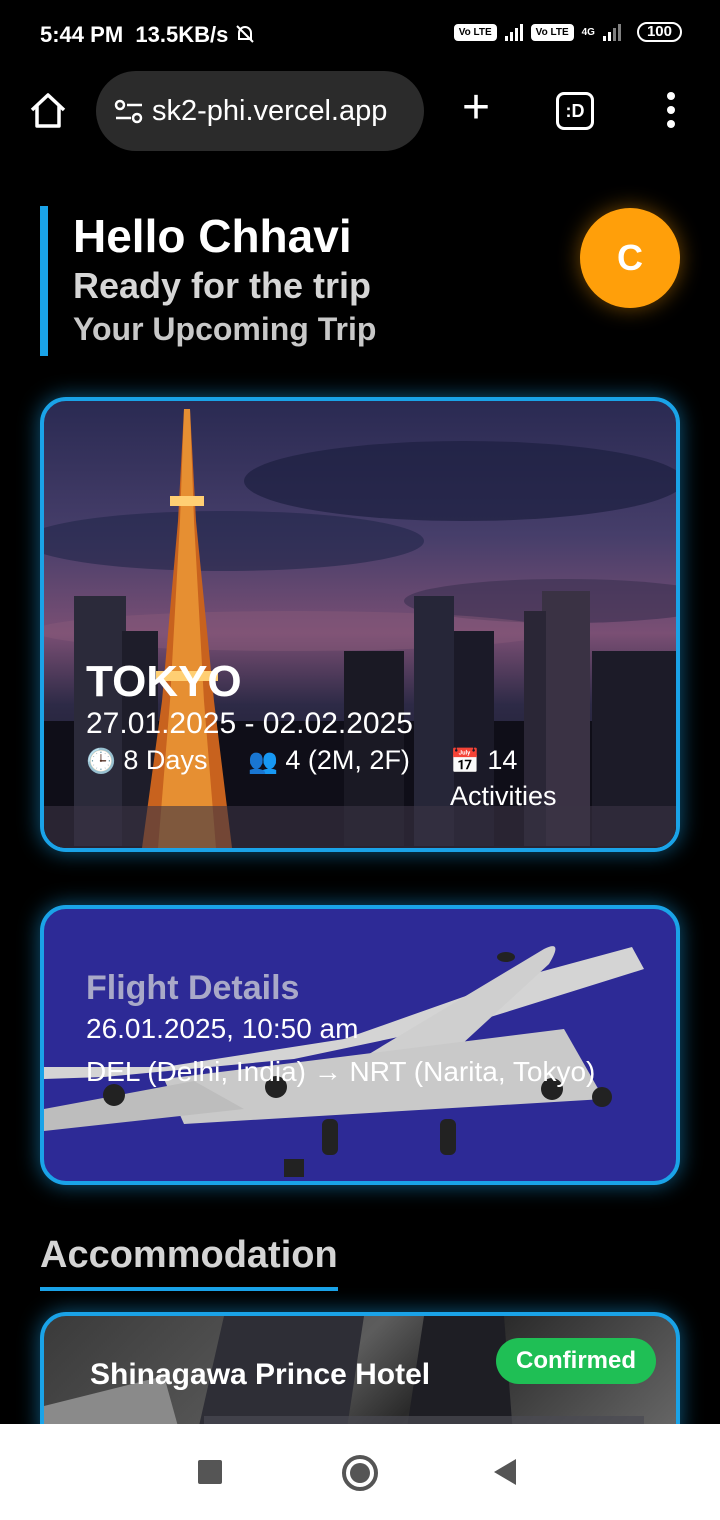 The width and height of the screenshot is (720, 1520). Describe the element at coordinates (535, 778) in the screenshot. I see `trip-activities: 📅 14 Activities` at that location.